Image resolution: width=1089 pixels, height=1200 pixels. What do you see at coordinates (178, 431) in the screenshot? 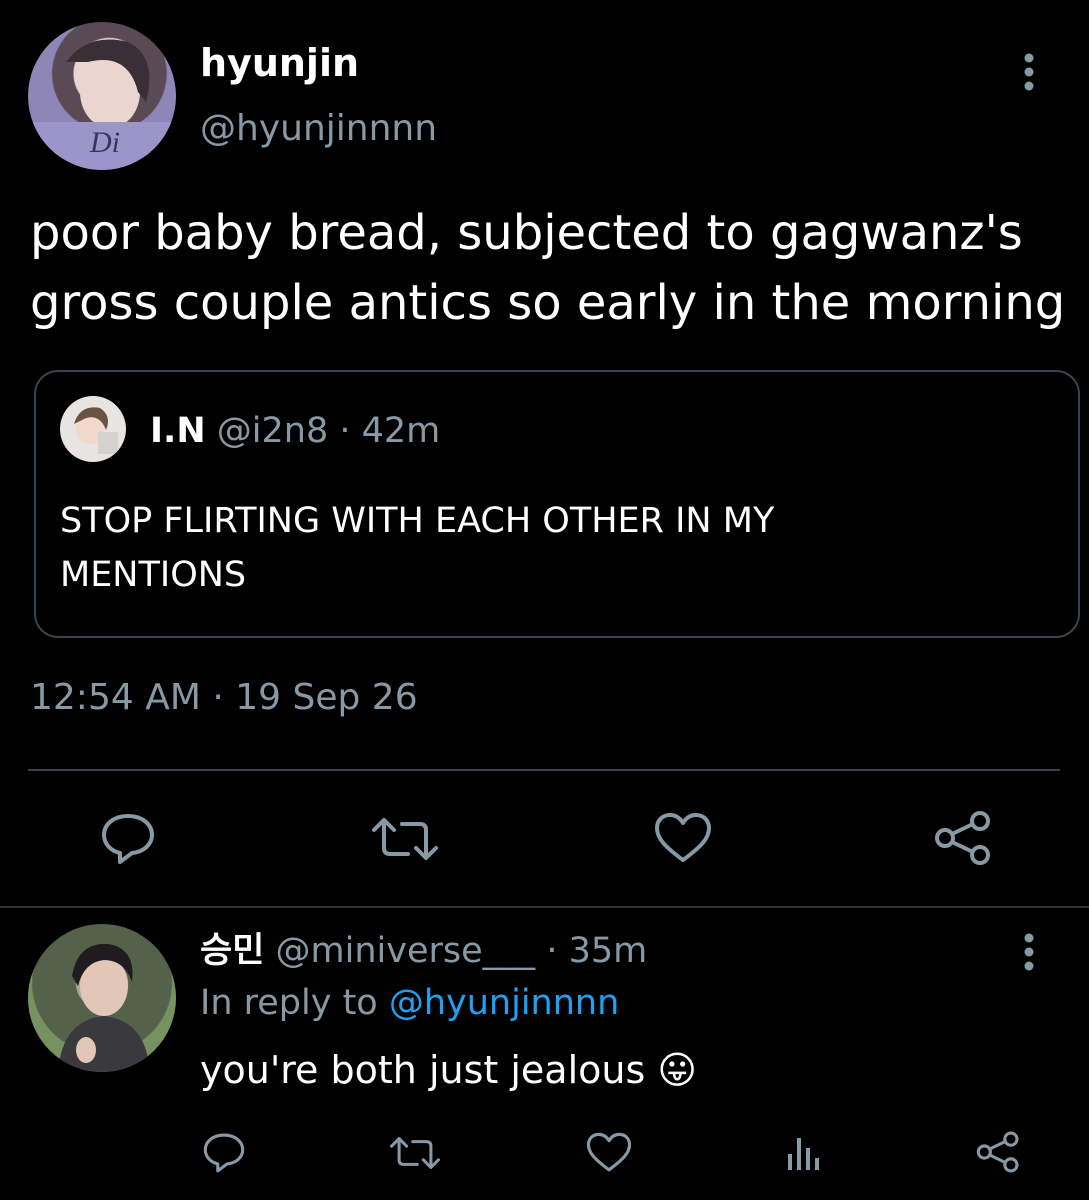
I see `quoted-display-name: I.N` at bounding box center [178, 431].